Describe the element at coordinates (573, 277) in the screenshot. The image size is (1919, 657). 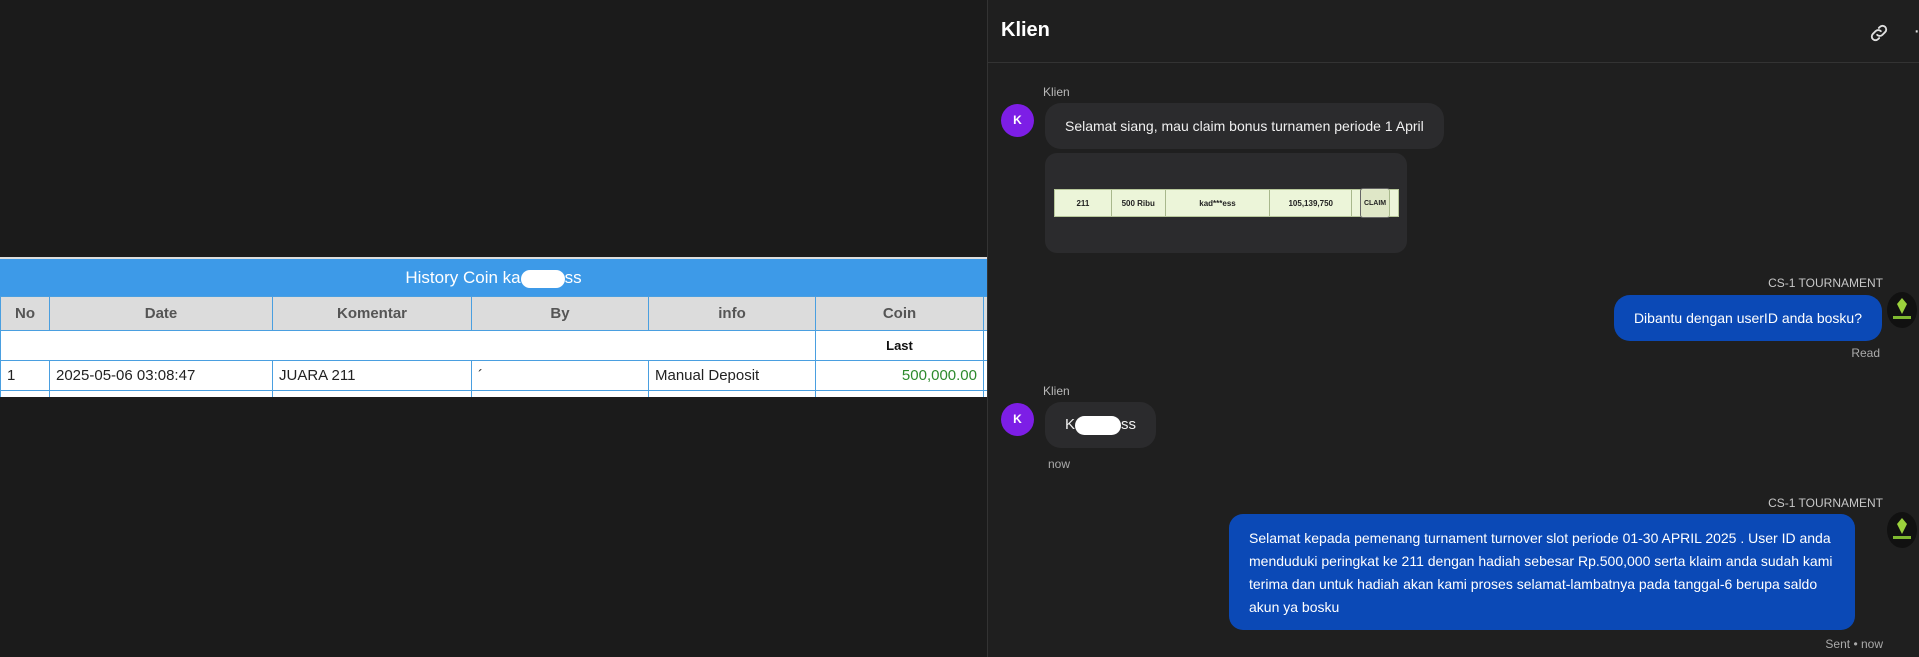
I see `history-title-suffix: ss` at that location.